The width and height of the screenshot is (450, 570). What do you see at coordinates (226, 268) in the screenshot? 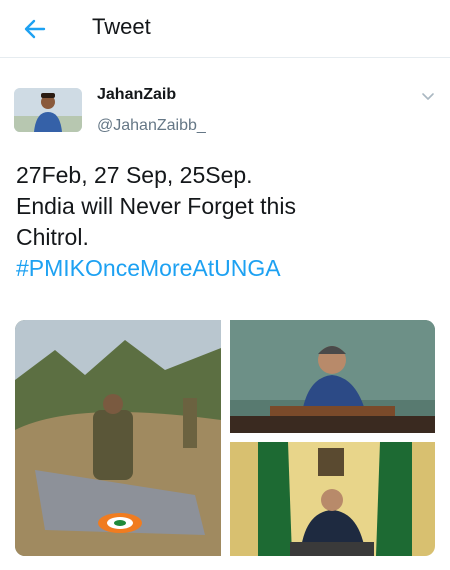
I see `hashtag-link: #PMIKOnceMoreAtUNGA` at bounding box center [226, 268].